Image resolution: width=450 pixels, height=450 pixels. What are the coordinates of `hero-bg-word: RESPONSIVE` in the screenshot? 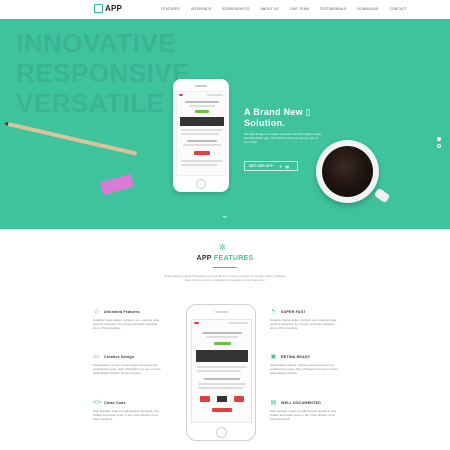 It's located at (103, 73).